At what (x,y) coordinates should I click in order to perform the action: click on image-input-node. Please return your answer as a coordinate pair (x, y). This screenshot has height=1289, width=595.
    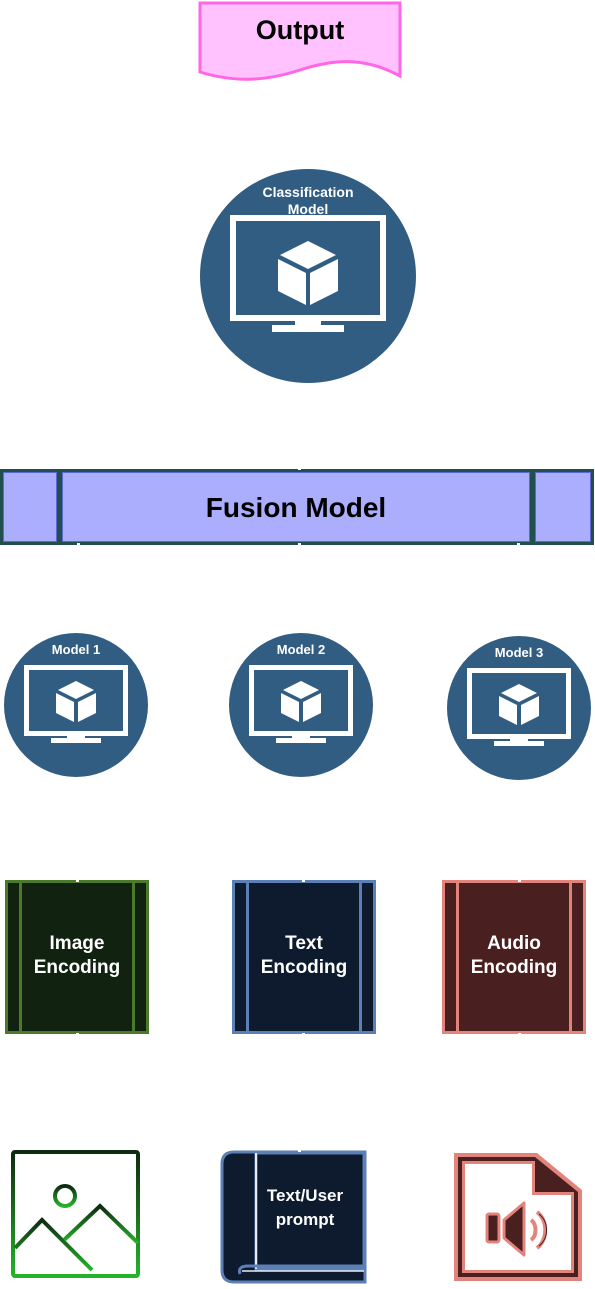
    Looking at the image, I should click on (76, 1214).